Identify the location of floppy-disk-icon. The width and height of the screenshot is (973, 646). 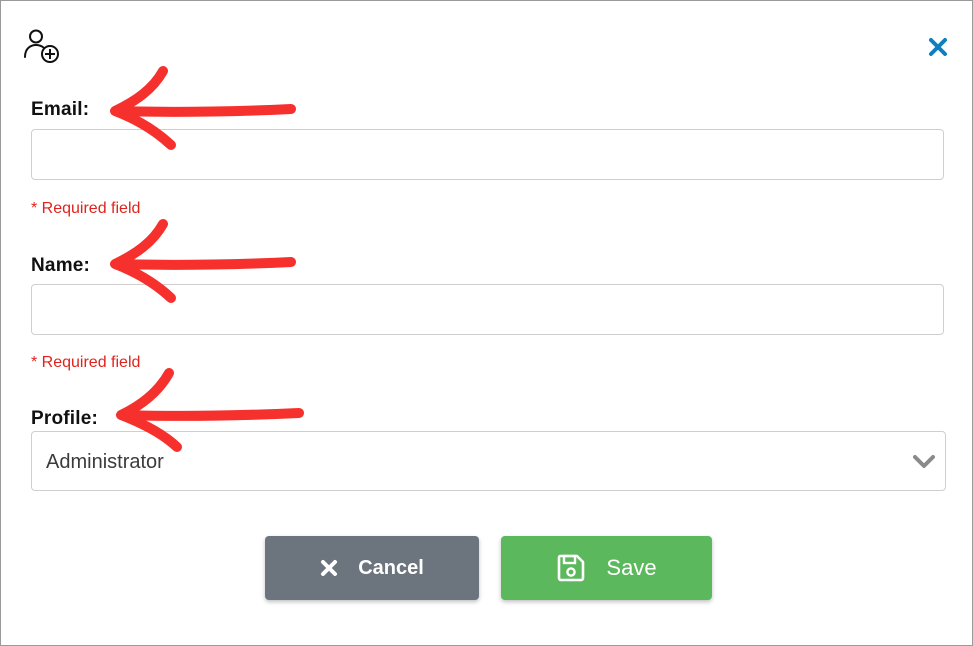
(571, 568).